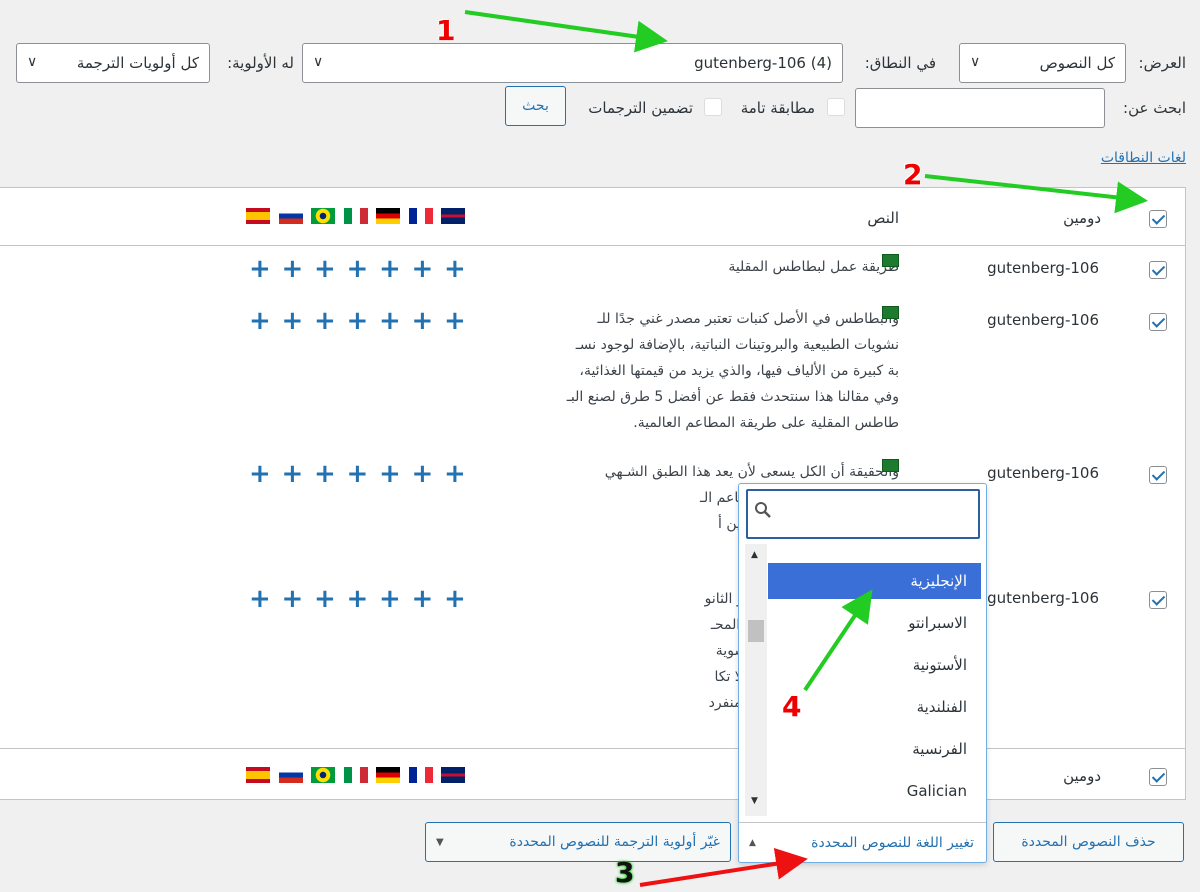 The height and width of the screenshot is (892, 1200). Describe the element at coordinates (625, 872) in the screenshot. I see `annotation-3: 3` at that location.